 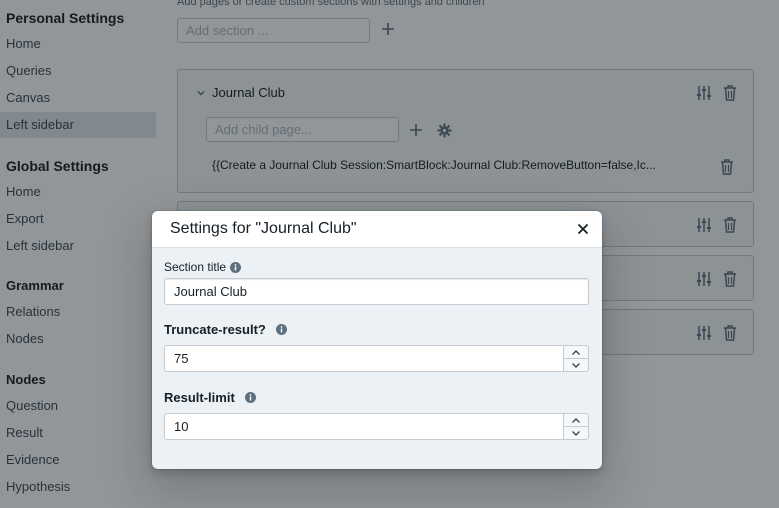 I want to click on result-limit-label: Result-limit, so click(x=210, y=397).